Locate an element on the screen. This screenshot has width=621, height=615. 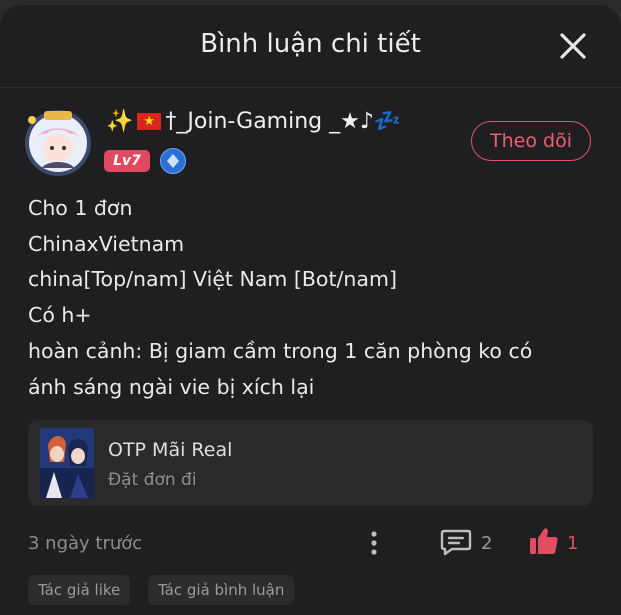
work-card: OTP Mãi Real Đặt đơn đi is located at coordinates (310, 463).